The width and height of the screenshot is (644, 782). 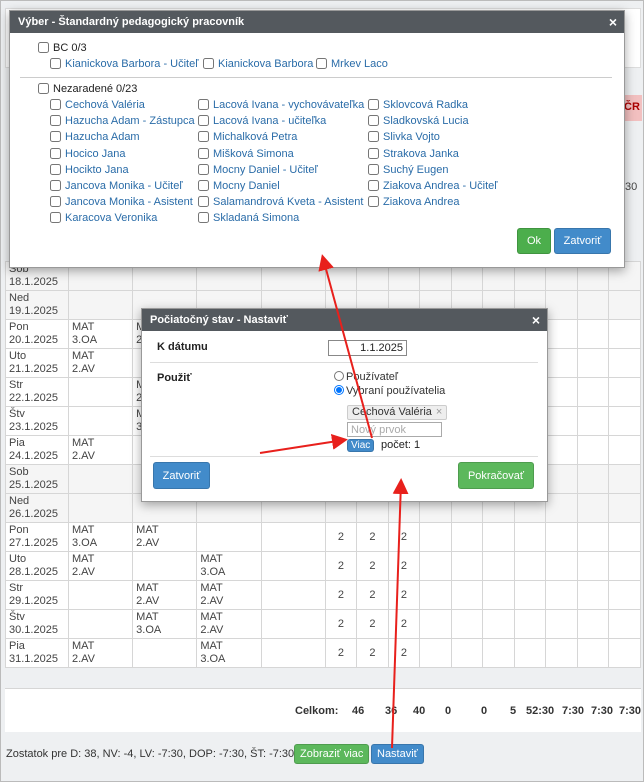 I want to click on user-option: Mišková Simona, so click(x=246, y=153).